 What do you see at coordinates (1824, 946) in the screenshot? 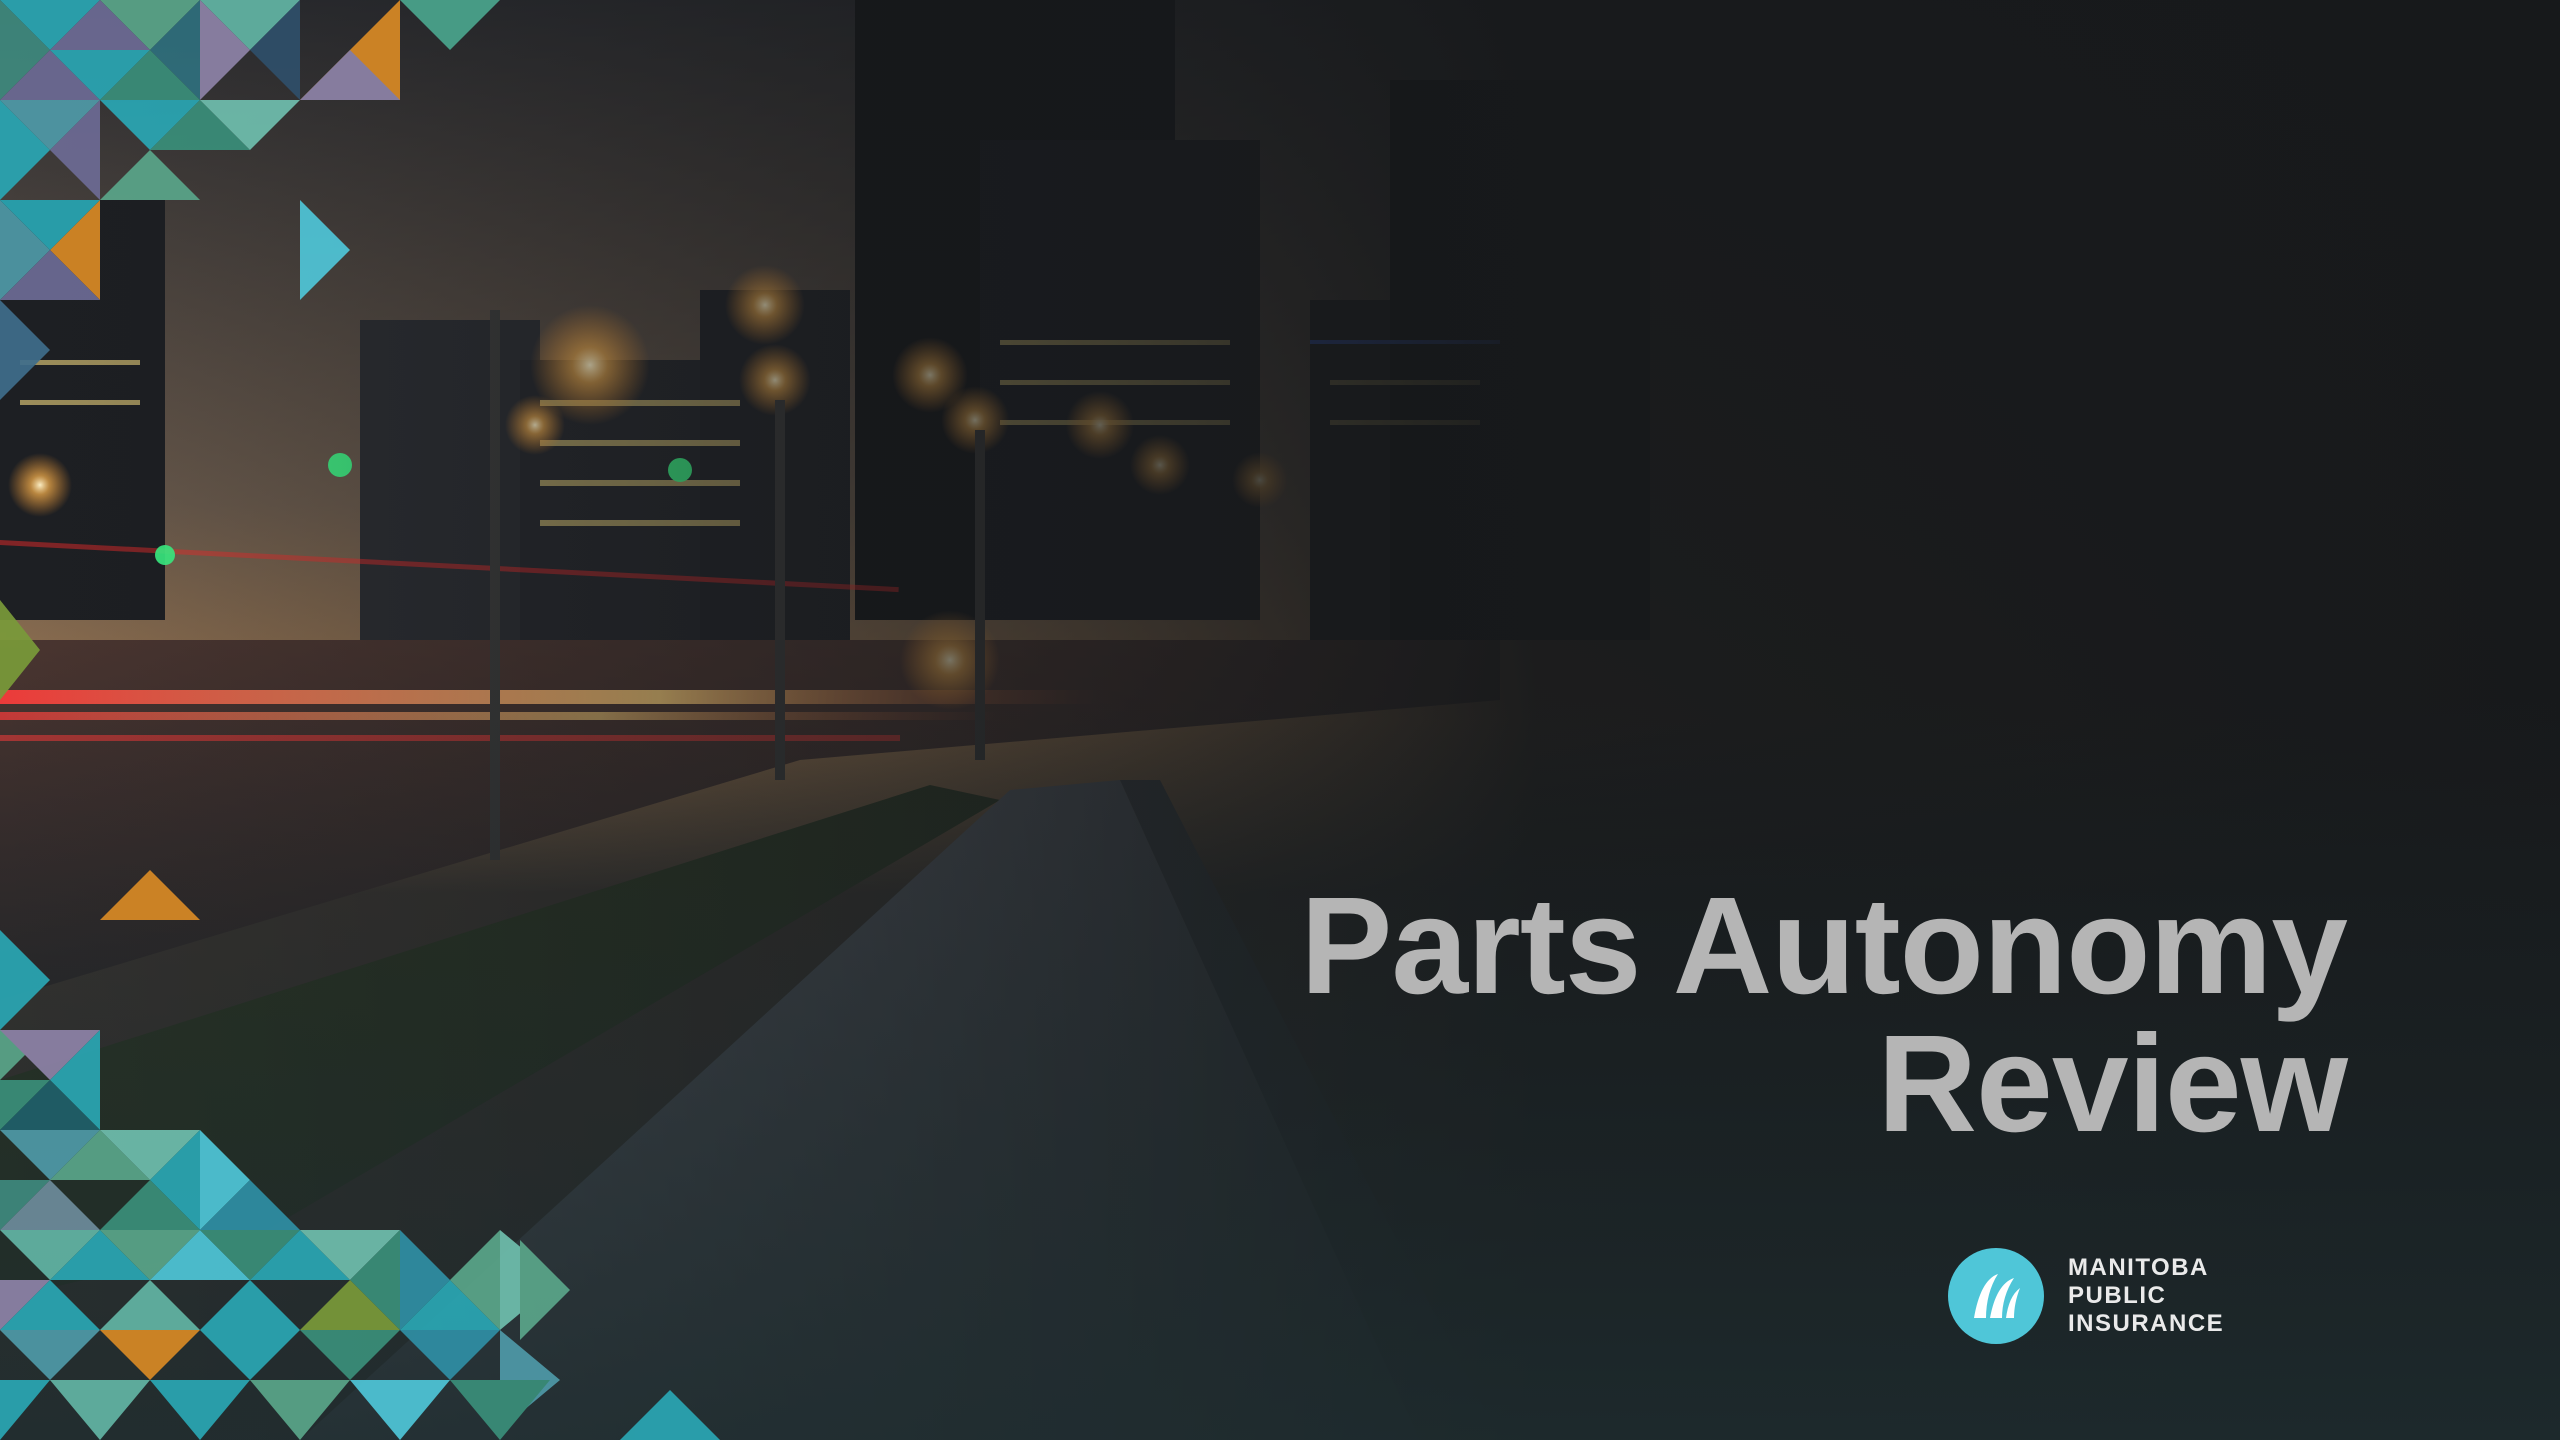
I see `slide-title-line-1: Parts Autonomy` at bounding box center [1824, 946].